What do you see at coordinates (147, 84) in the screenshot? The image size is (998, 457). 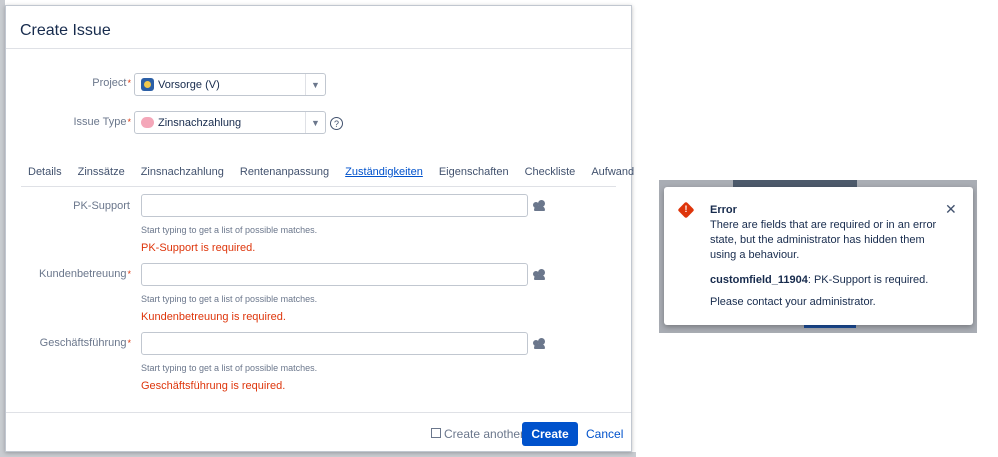 I see `project-avatar-icon` at bounding box center [147, 84].